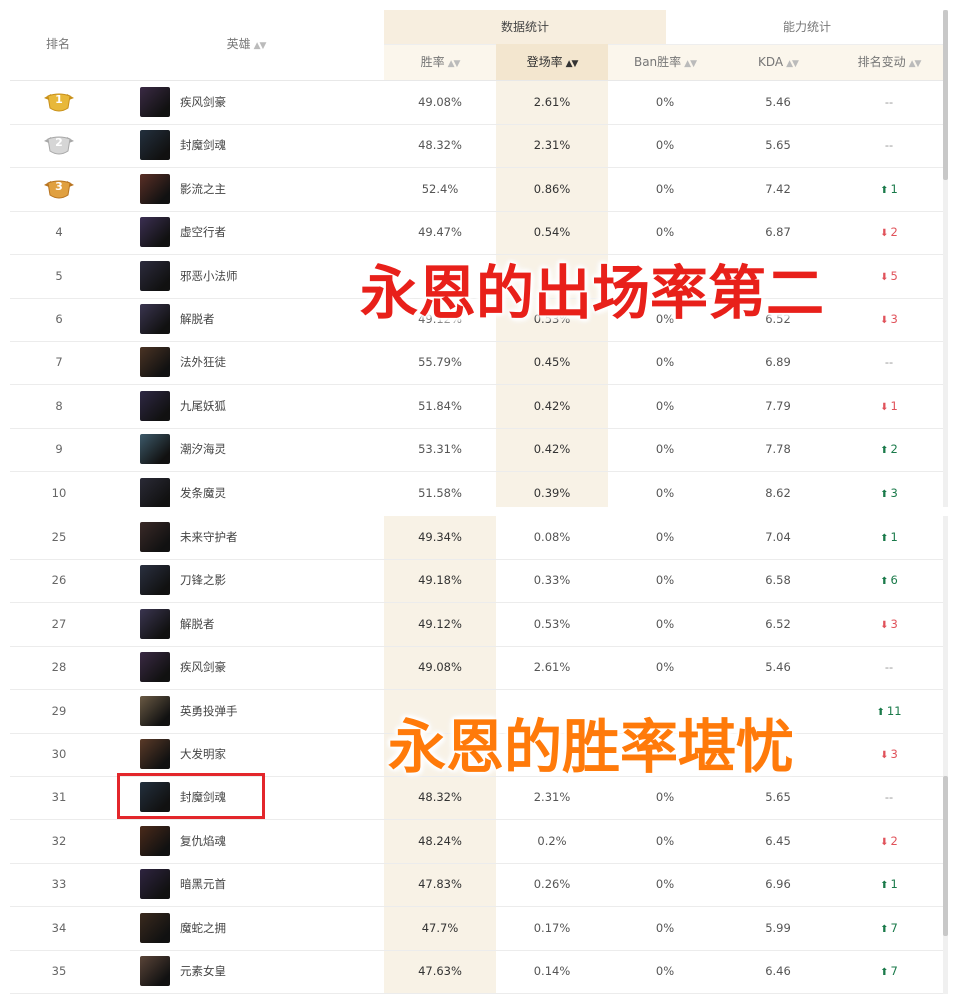 Image resolution: width=965 pixels, height=1000 pixels. What do you see at coordinates (203, 971) in the screenshot?
I see `hero-name: 元素女皇` at bounding box center [203, 971].